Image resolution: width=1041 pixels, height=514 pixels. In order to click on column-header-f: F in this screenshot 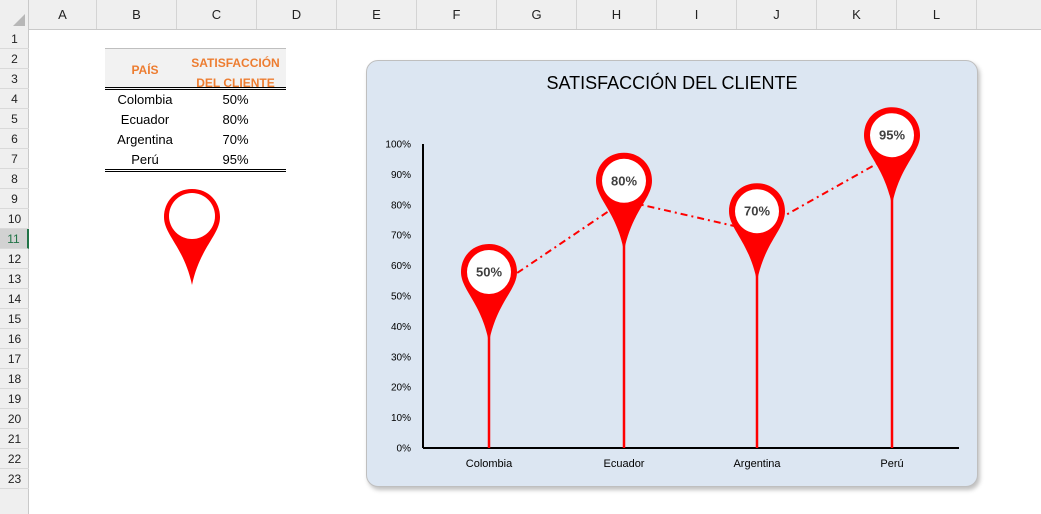, I will do `click(457, 14)`.